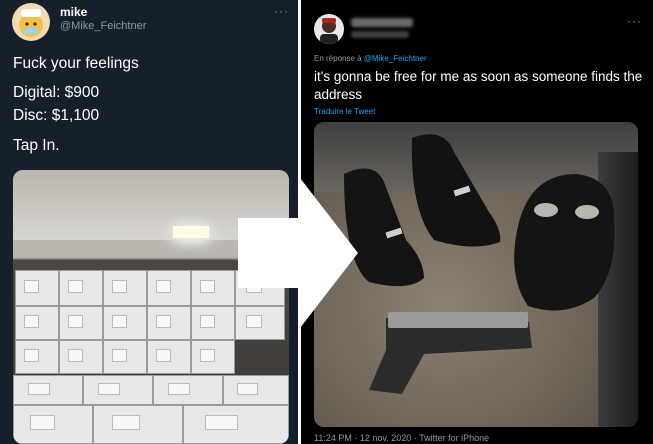 The width and height of the screenshot is (653, 444). I want to click on left-avatar, so click(31, 22).